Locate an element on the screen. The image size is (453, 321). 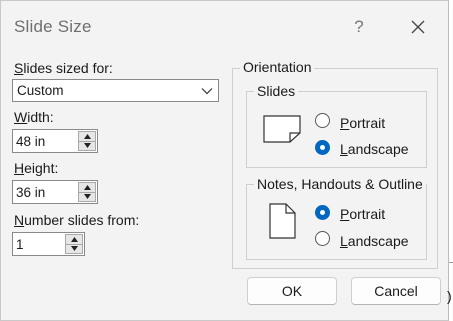
width-label: Width: is located at coordinates (34, 117).